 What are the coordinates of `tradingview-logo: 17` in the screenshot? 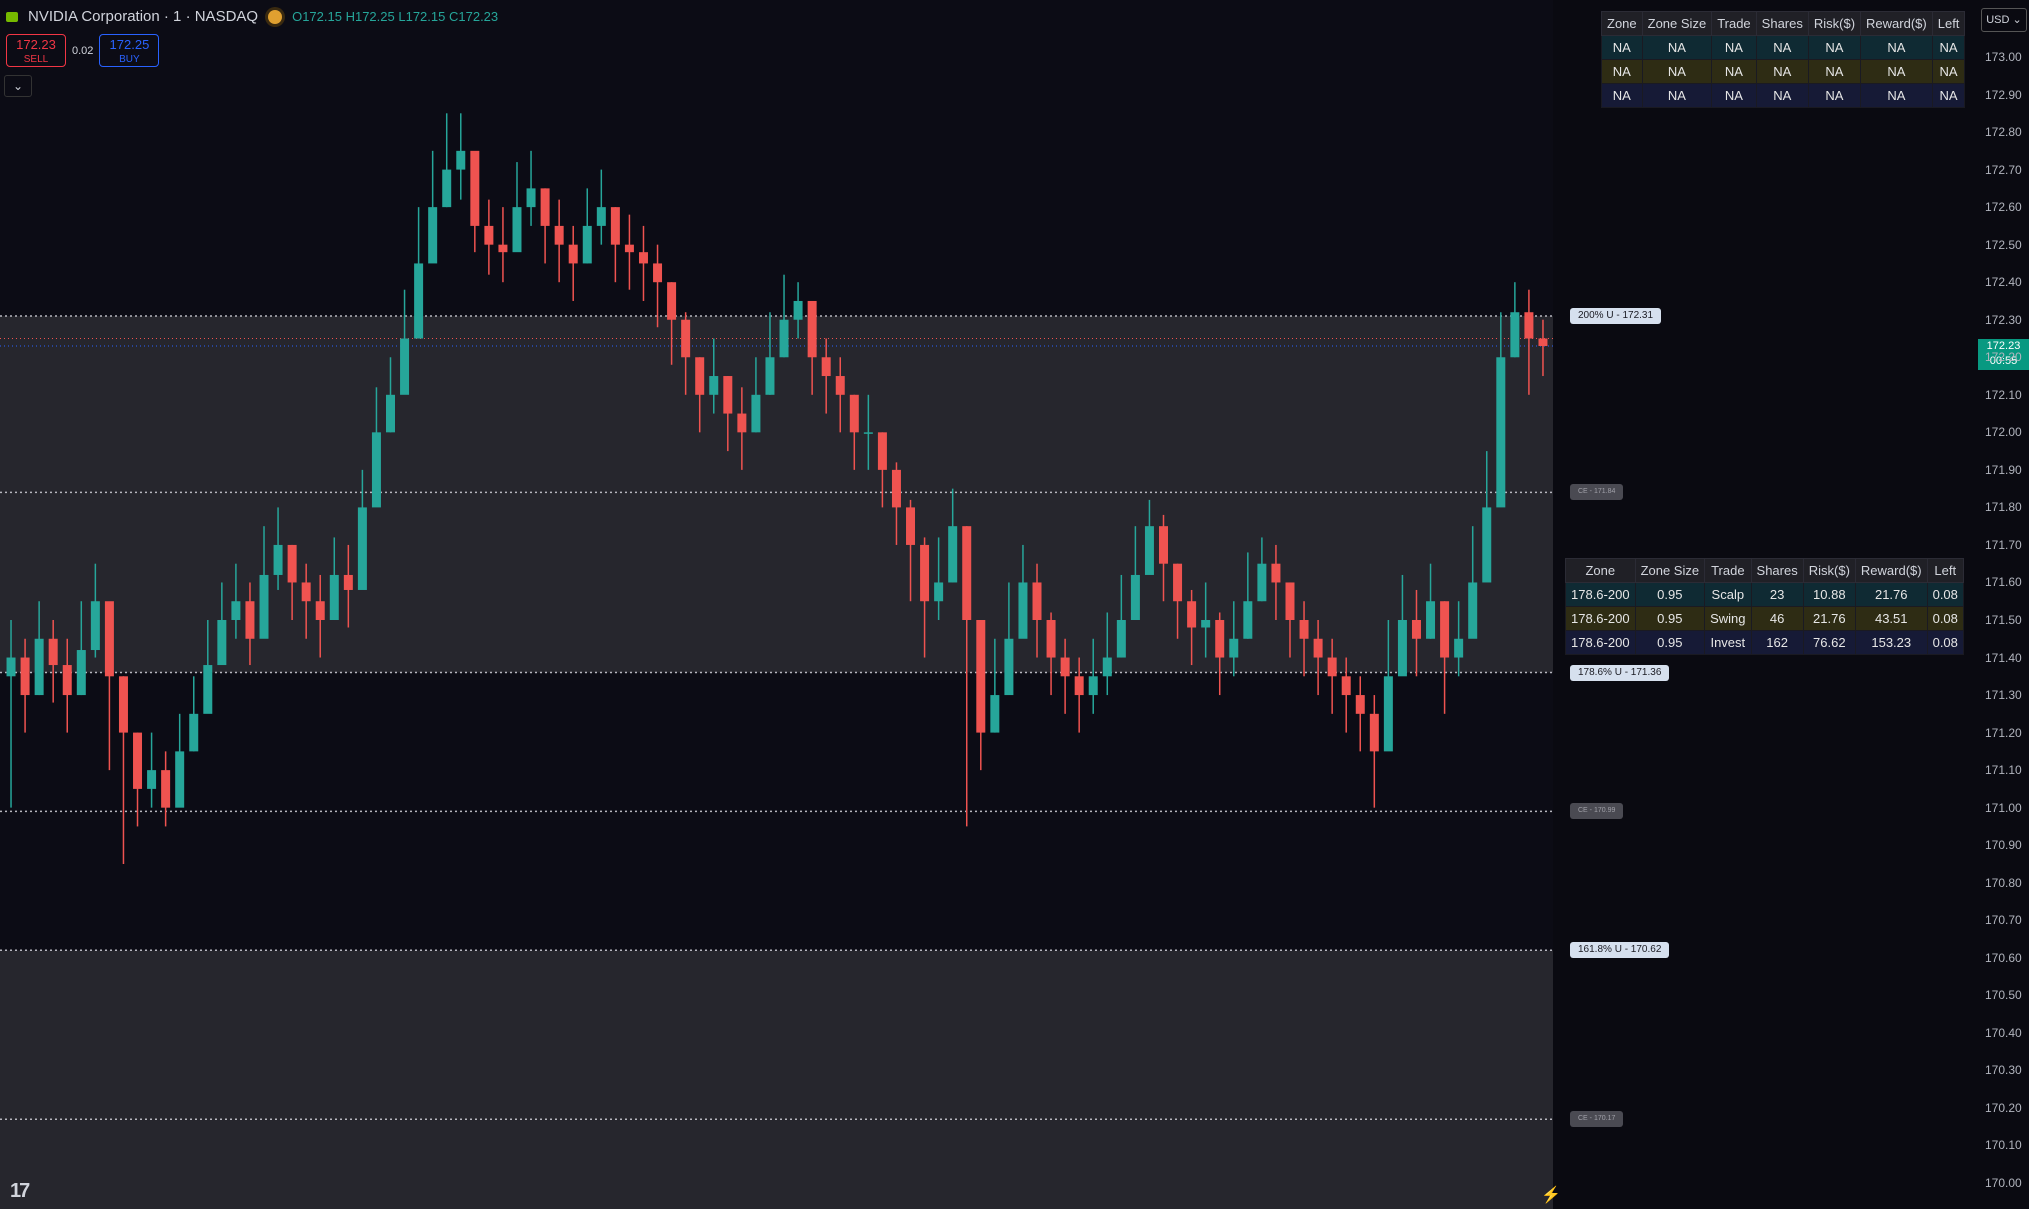 It's located at (20, 1191).